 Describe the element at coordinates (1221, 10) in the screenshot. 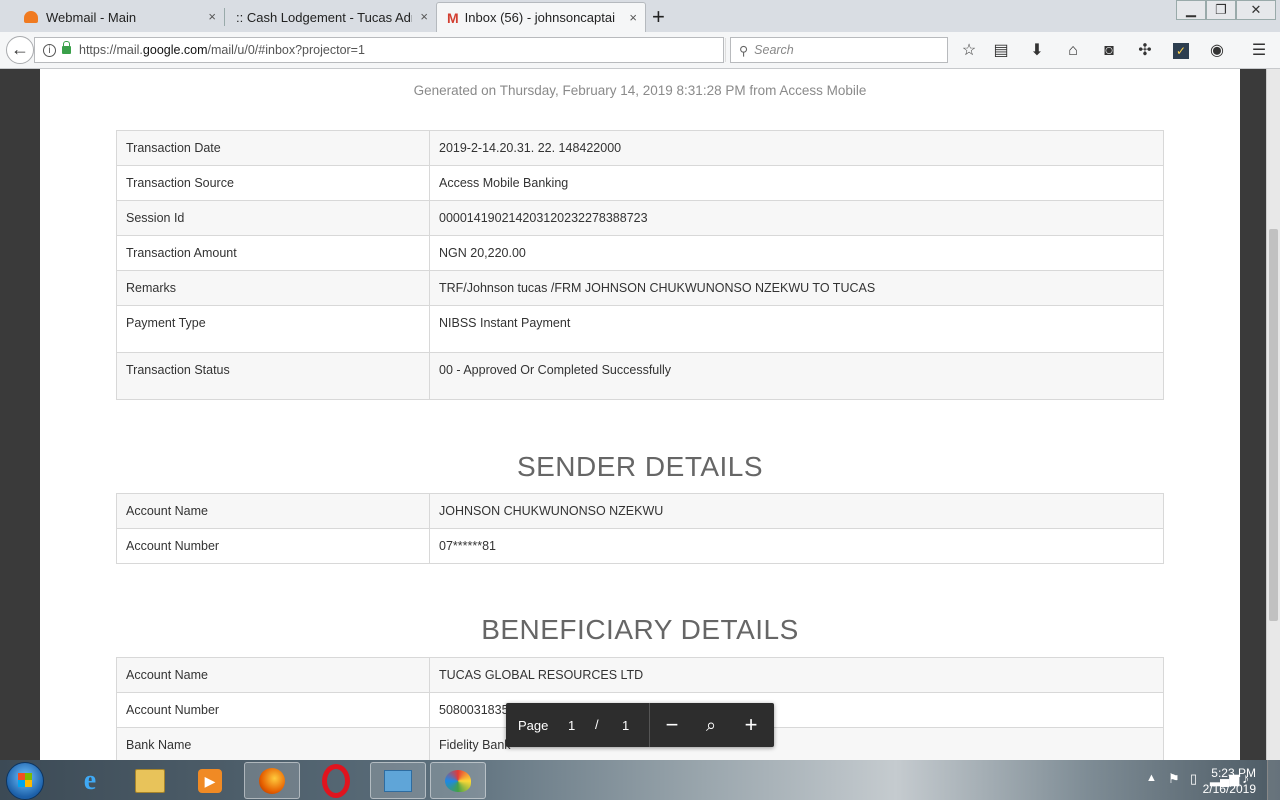

I see `restore-button: ❐` at that location.